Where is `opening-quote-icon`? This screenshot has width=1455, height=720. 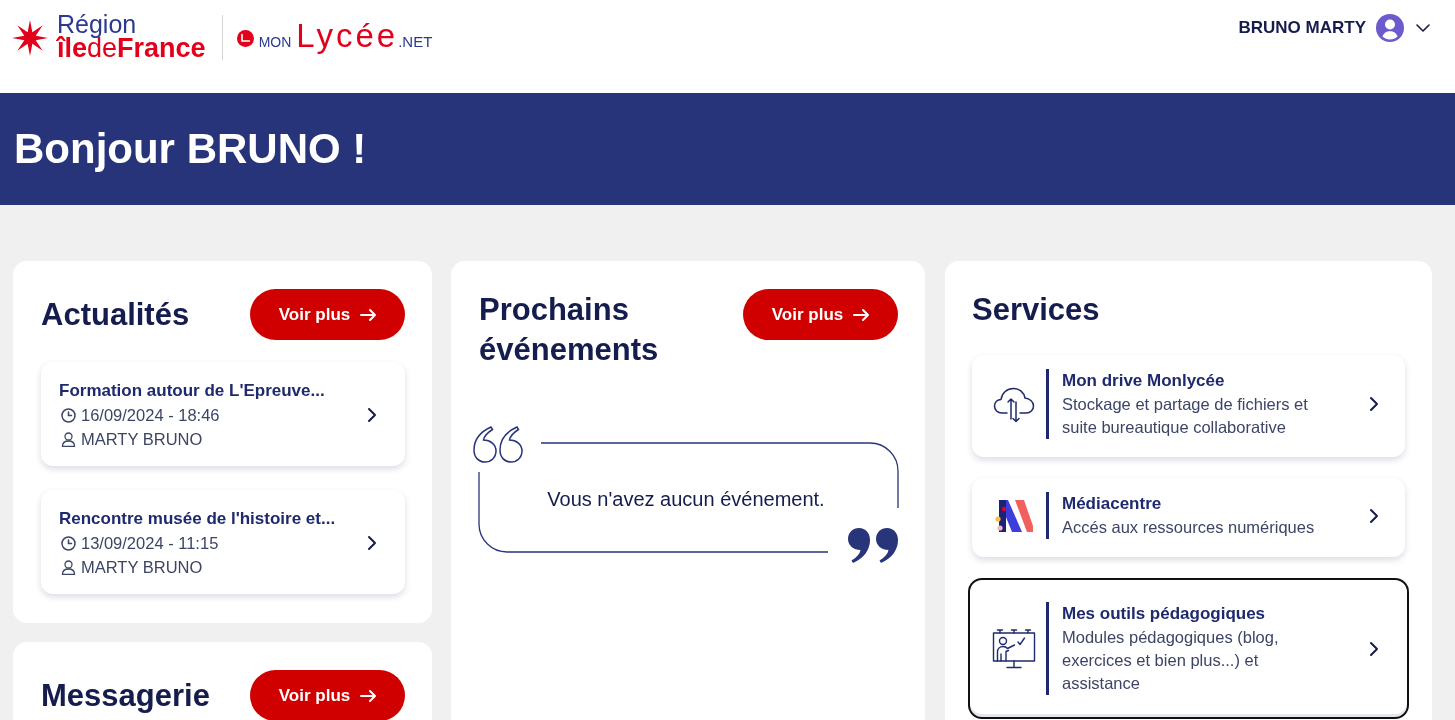 opening-quote-icon is located at coordinates (498, 445).